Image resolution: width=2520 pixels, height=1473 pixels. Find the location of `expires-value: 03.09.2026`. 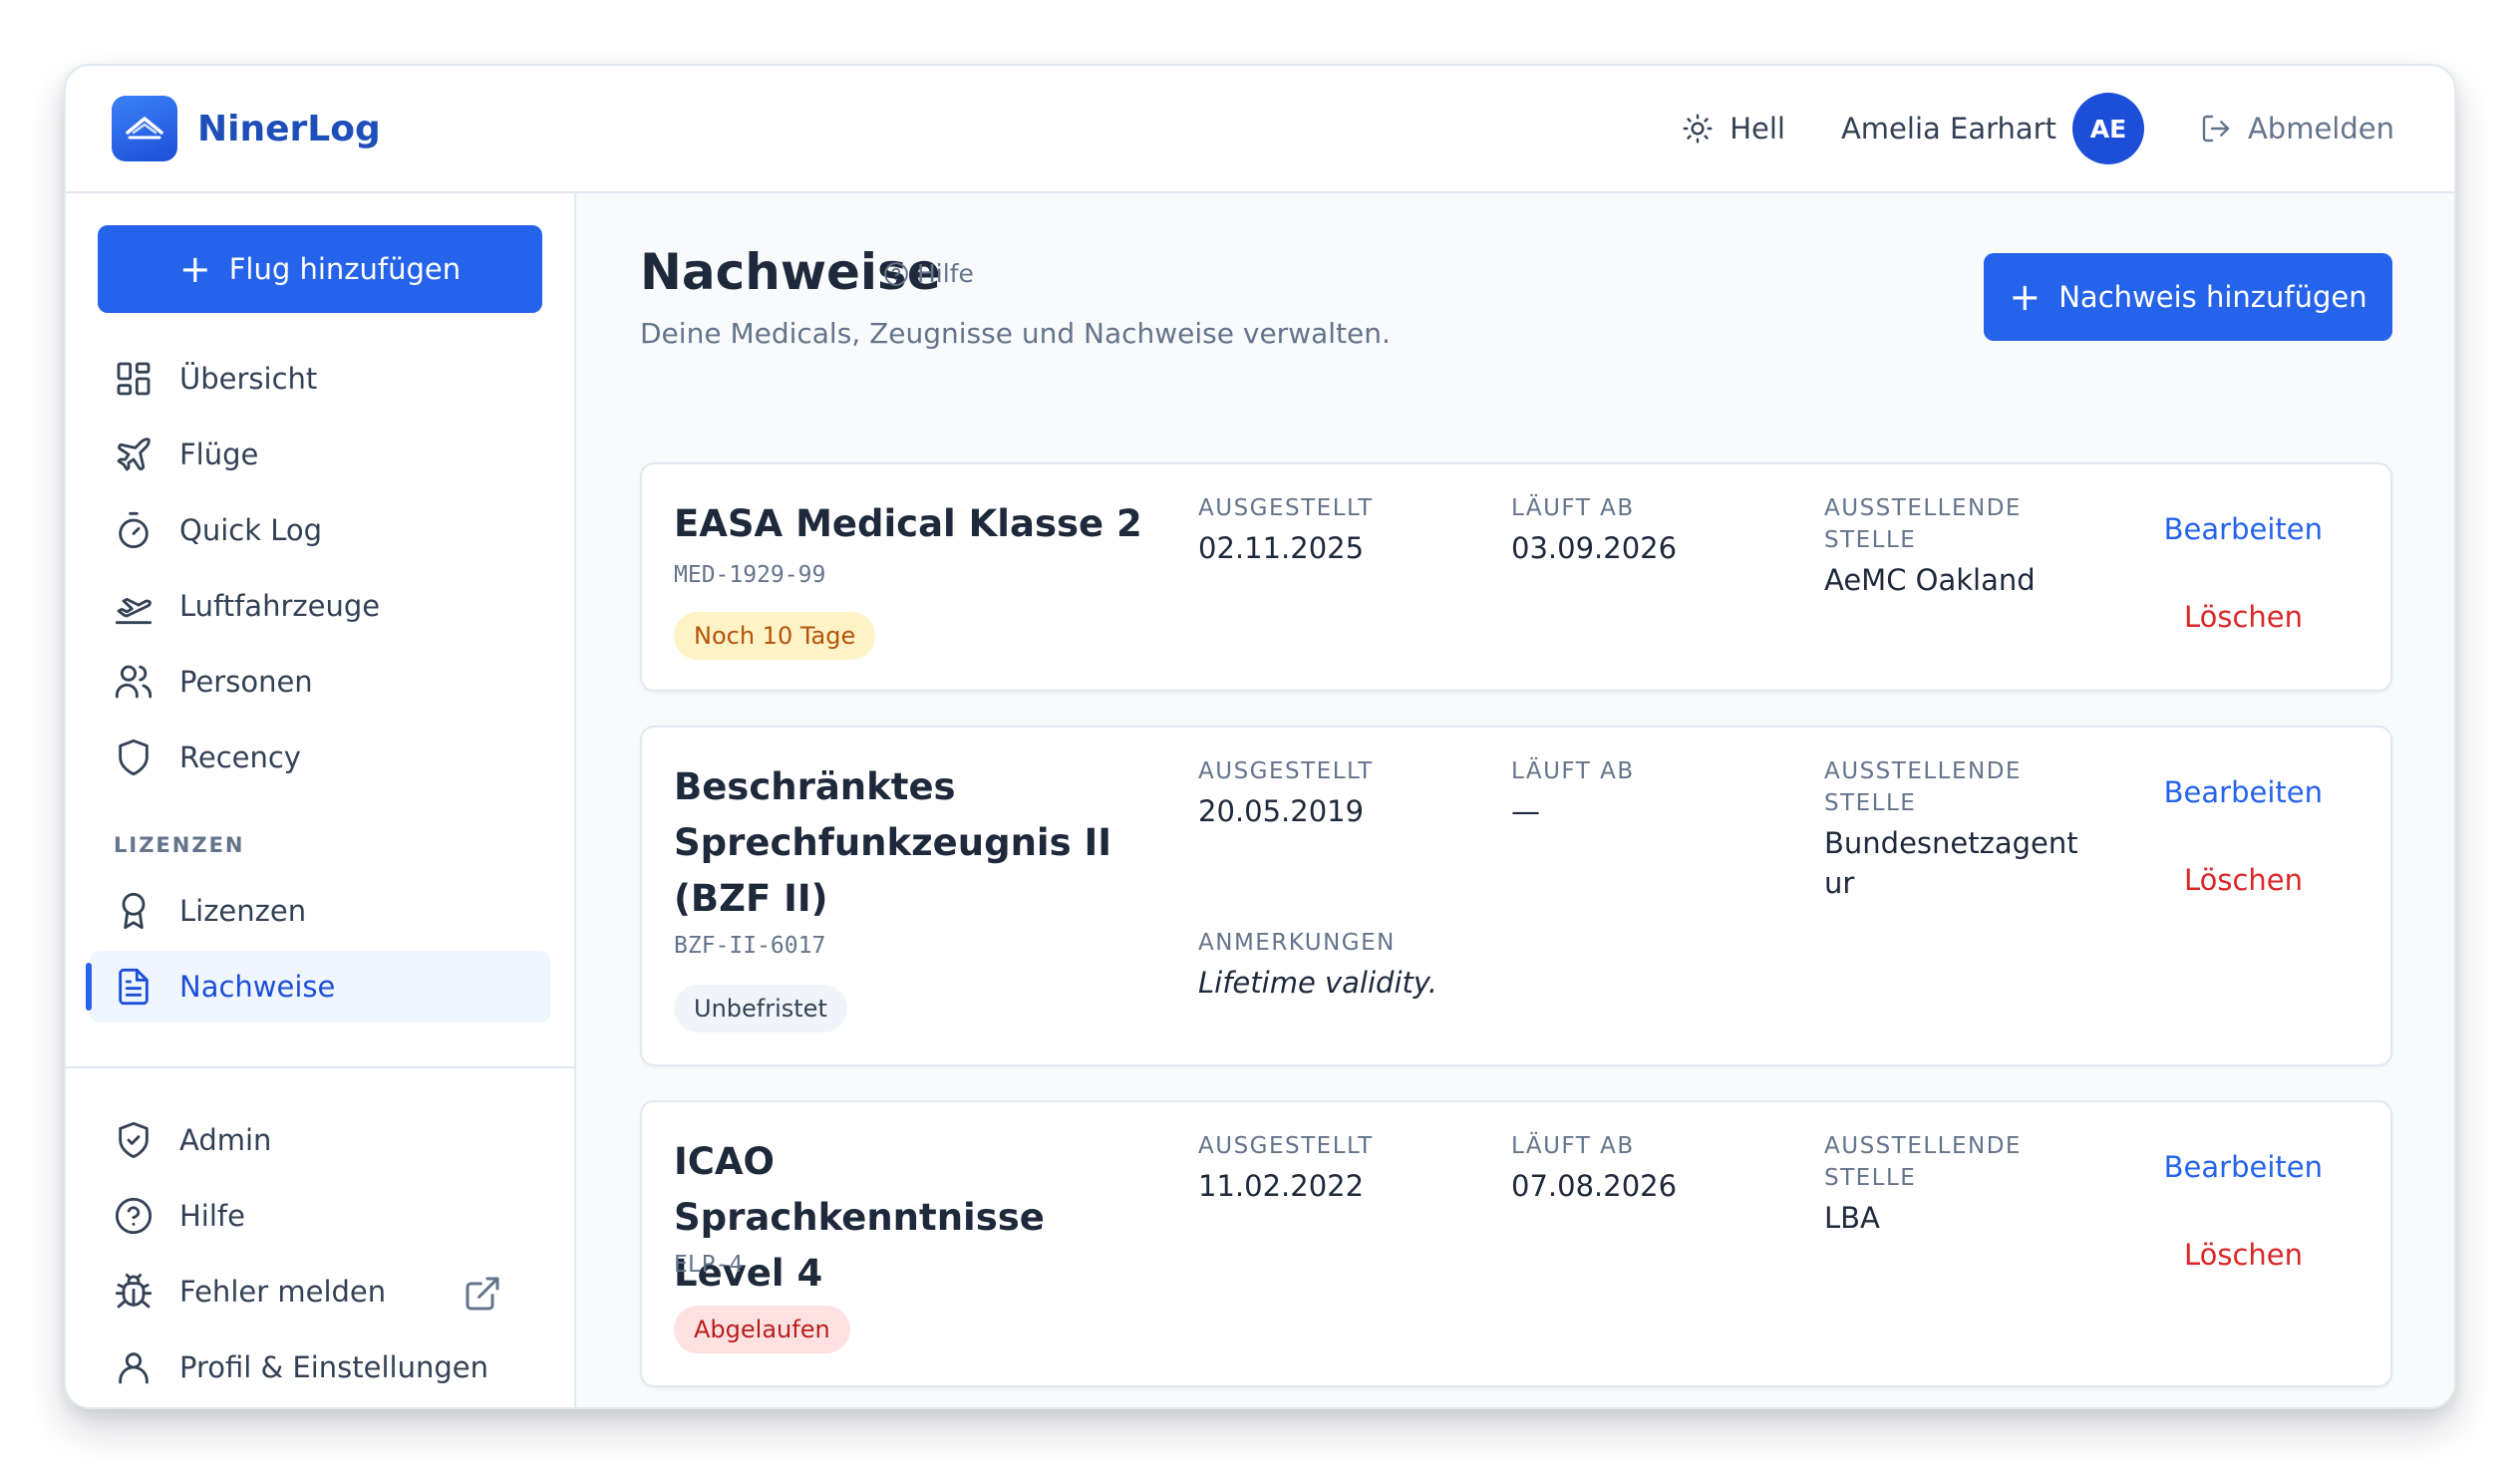

expires-value: 03.09.2026 is located at coordinates (1594, 548).